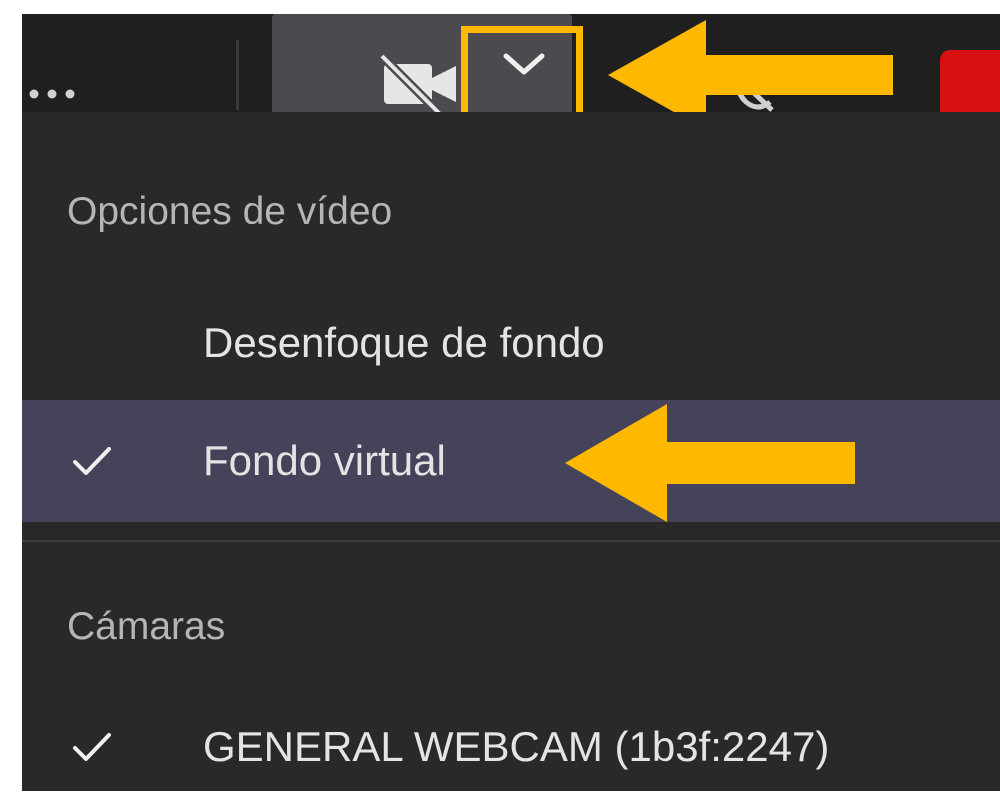  I want to click on camera-off-icon, so click(420, 83).